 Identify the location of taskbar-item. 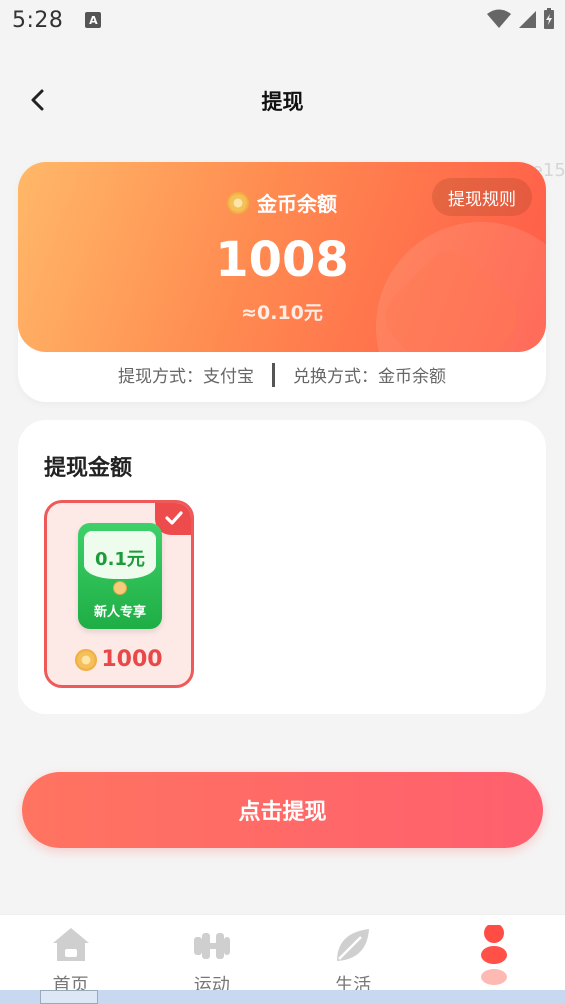
(69, 997).